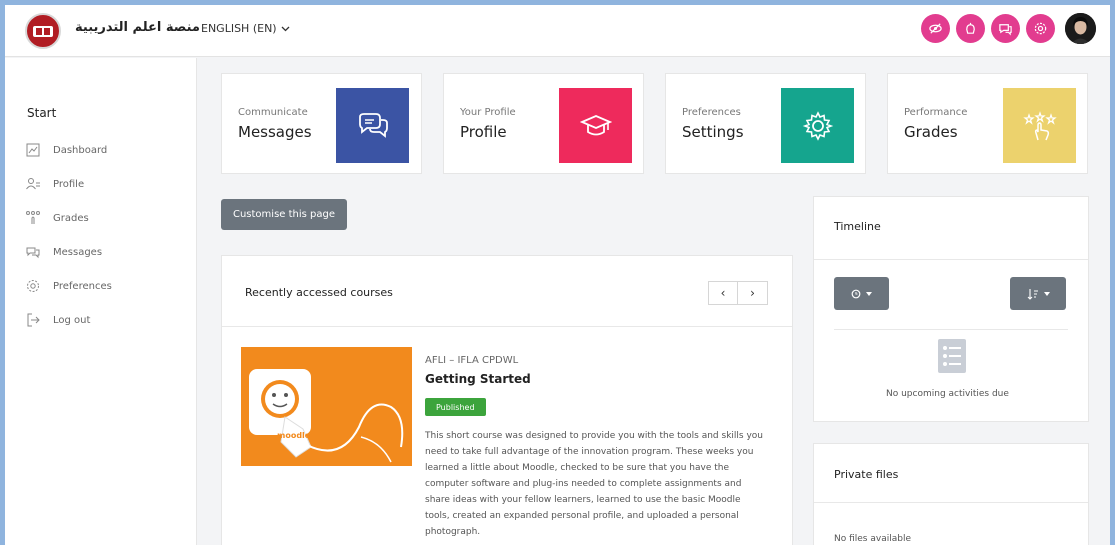 The width and height of the screenshot is (1115, 545). I want to click on timeline-sort-button, so click(1038, 293).